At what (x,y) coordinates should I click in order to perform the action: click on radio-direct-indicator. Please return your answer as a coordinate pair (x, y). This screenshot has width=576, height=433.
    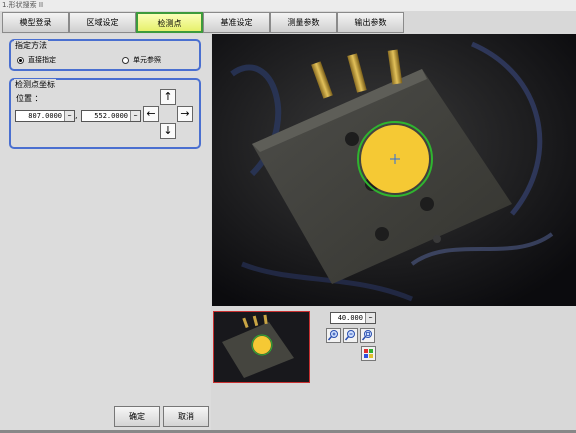
    Looking at the image, I should click on (20, 60).